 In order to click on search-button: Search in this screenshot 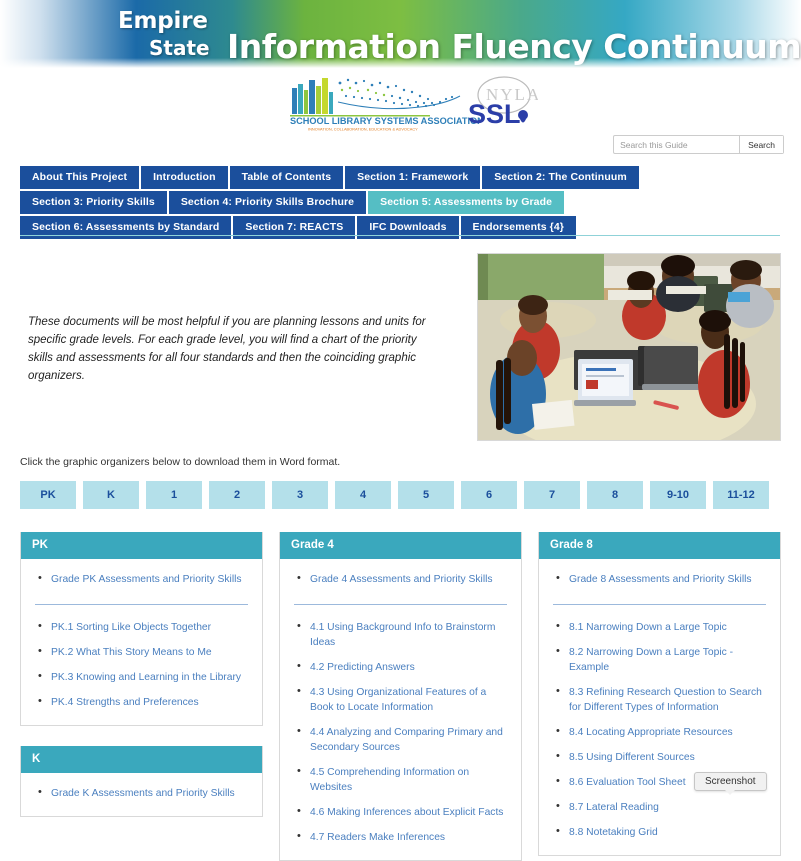, I will do `click(761, 144)`.